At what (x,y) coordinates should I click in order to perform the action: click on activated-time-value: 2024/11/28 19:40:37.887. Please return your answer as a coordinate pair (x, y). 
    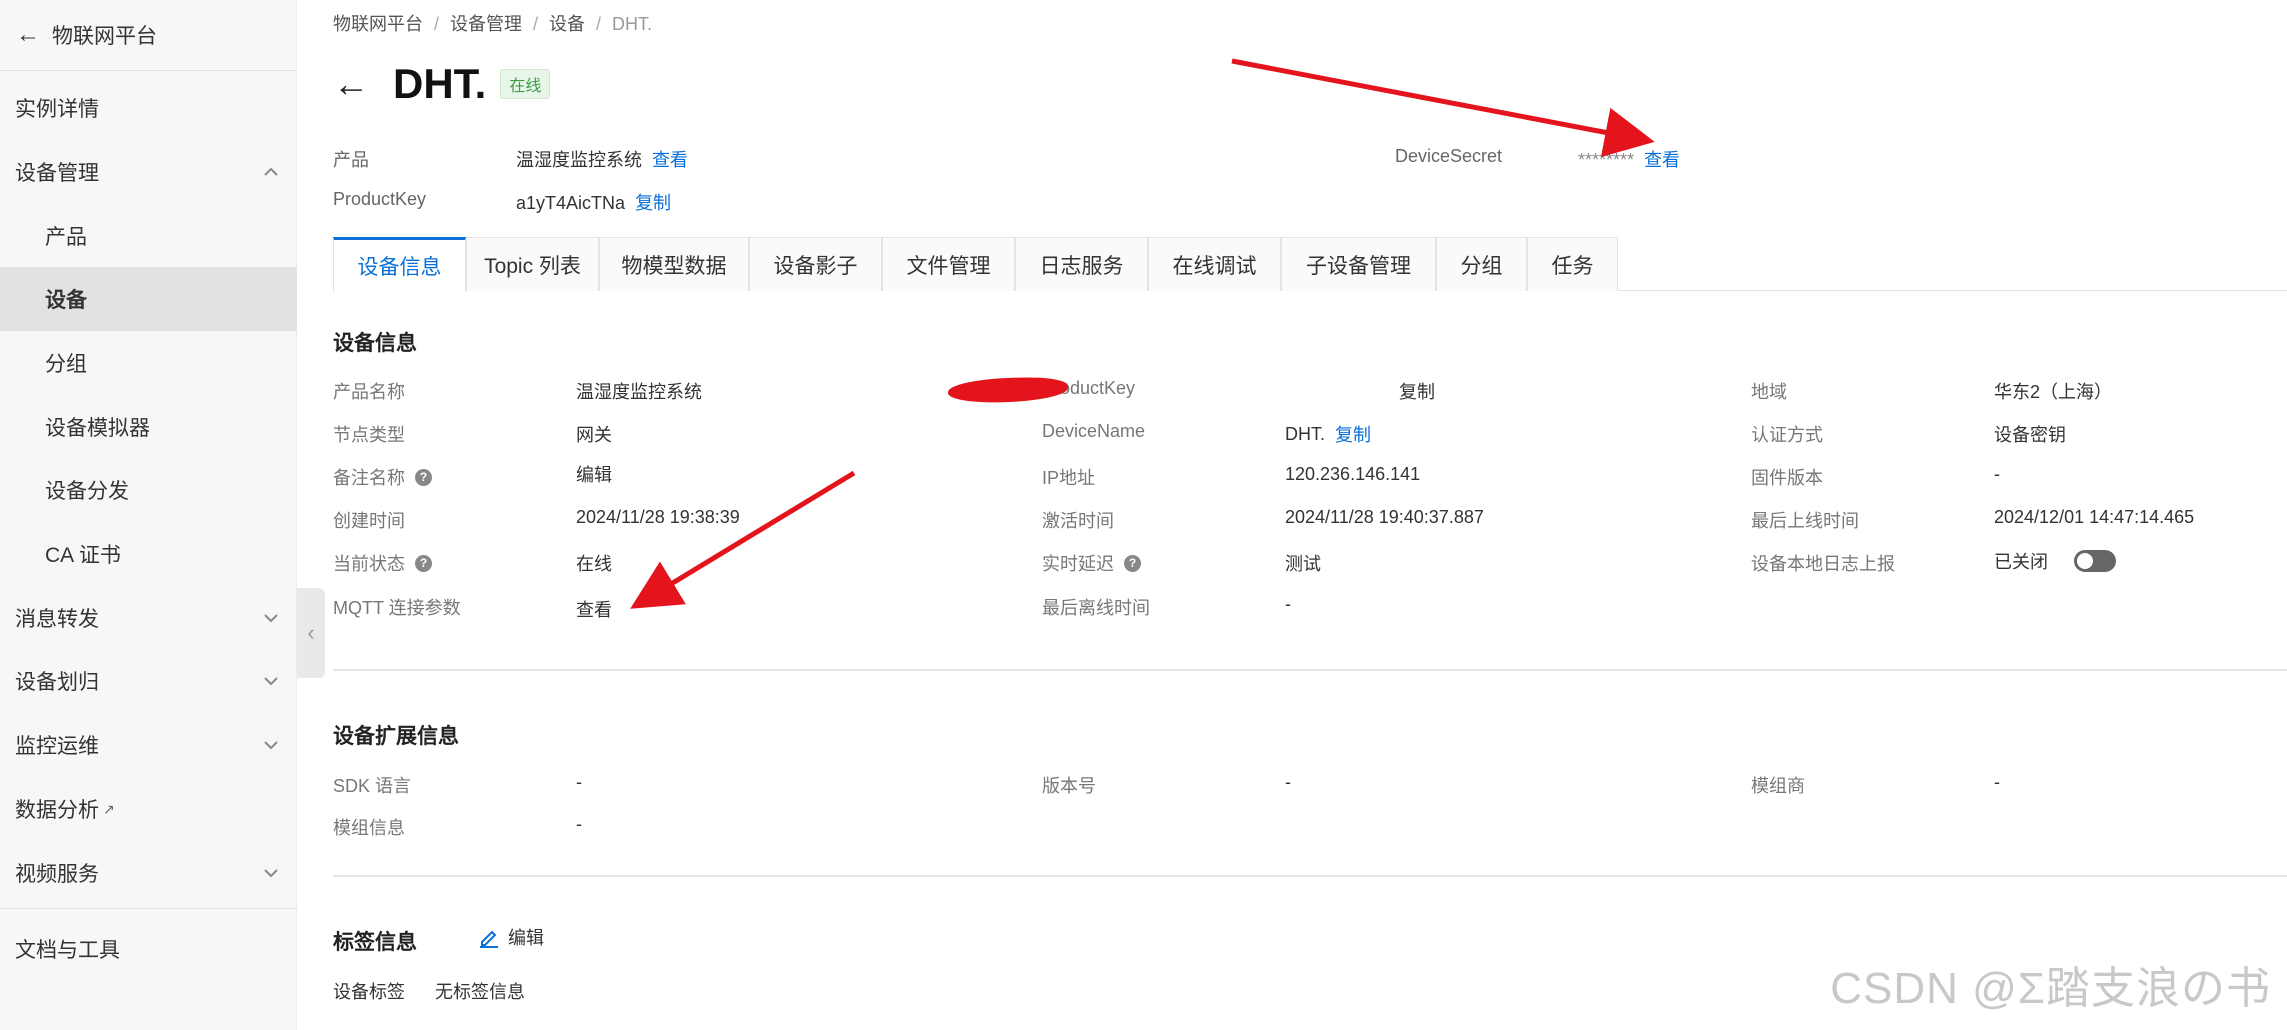
    Looking at the image, I should click on (1384, 517).